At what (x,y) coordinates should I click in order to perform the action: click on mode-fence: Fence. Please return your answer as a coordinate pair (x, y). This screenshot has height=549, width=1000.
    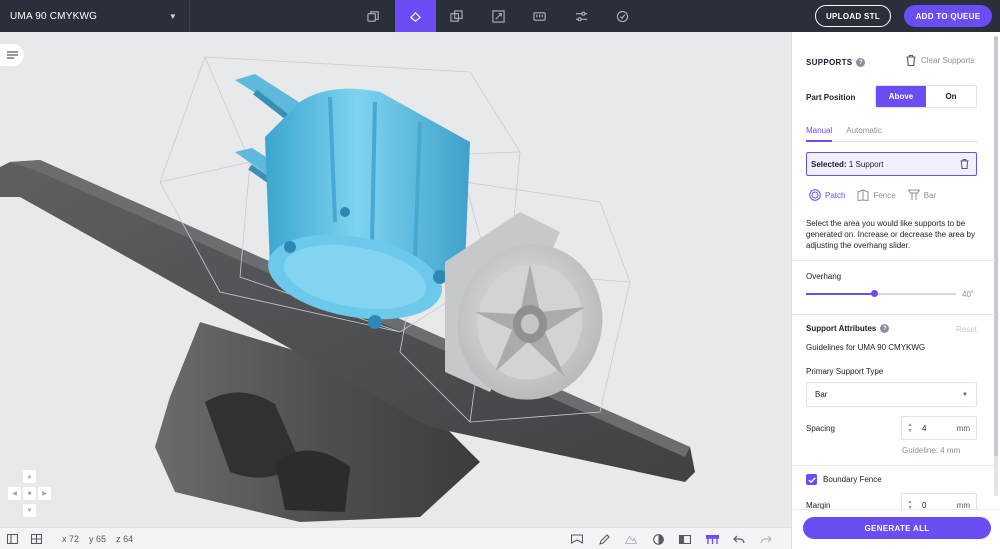
    Looking at the image, I should click on (876, 195).